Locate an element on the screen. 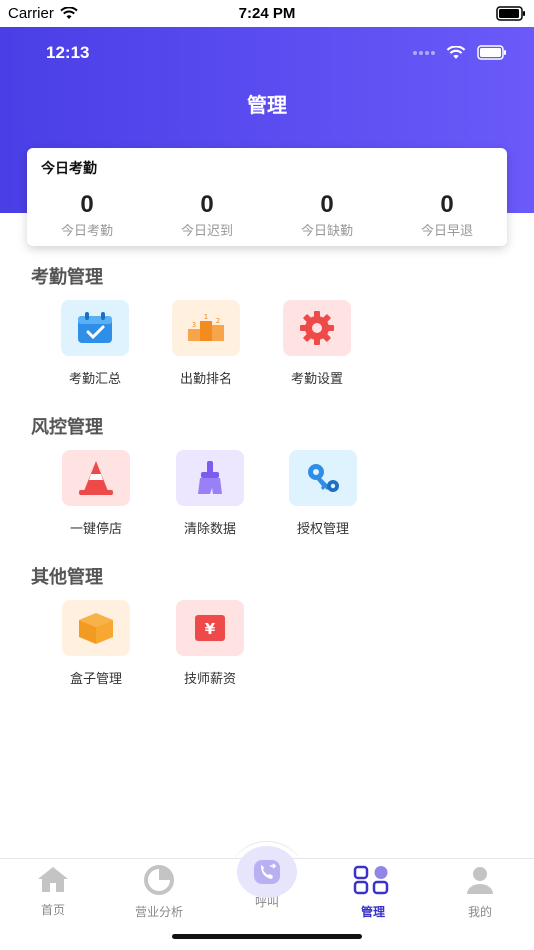  ios-status-bar: Carrier 7:24 PM is located at coordinates (267, 13).